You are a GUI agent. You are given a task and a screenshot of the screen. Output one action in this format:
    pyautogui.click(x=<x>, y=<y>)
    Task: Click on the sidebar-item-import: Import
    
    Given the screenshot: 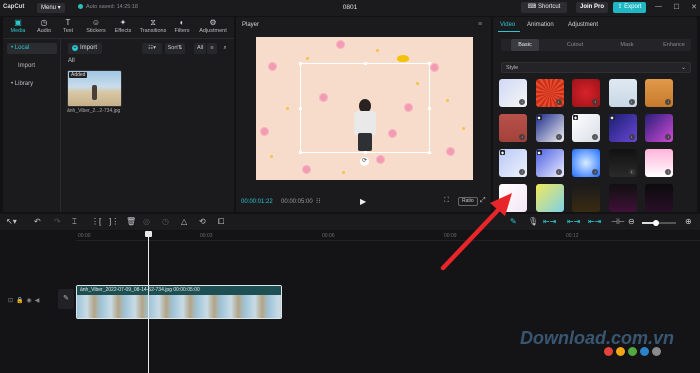 What is the action you would take?
    pyautogui.click(x=32, y=66)
    